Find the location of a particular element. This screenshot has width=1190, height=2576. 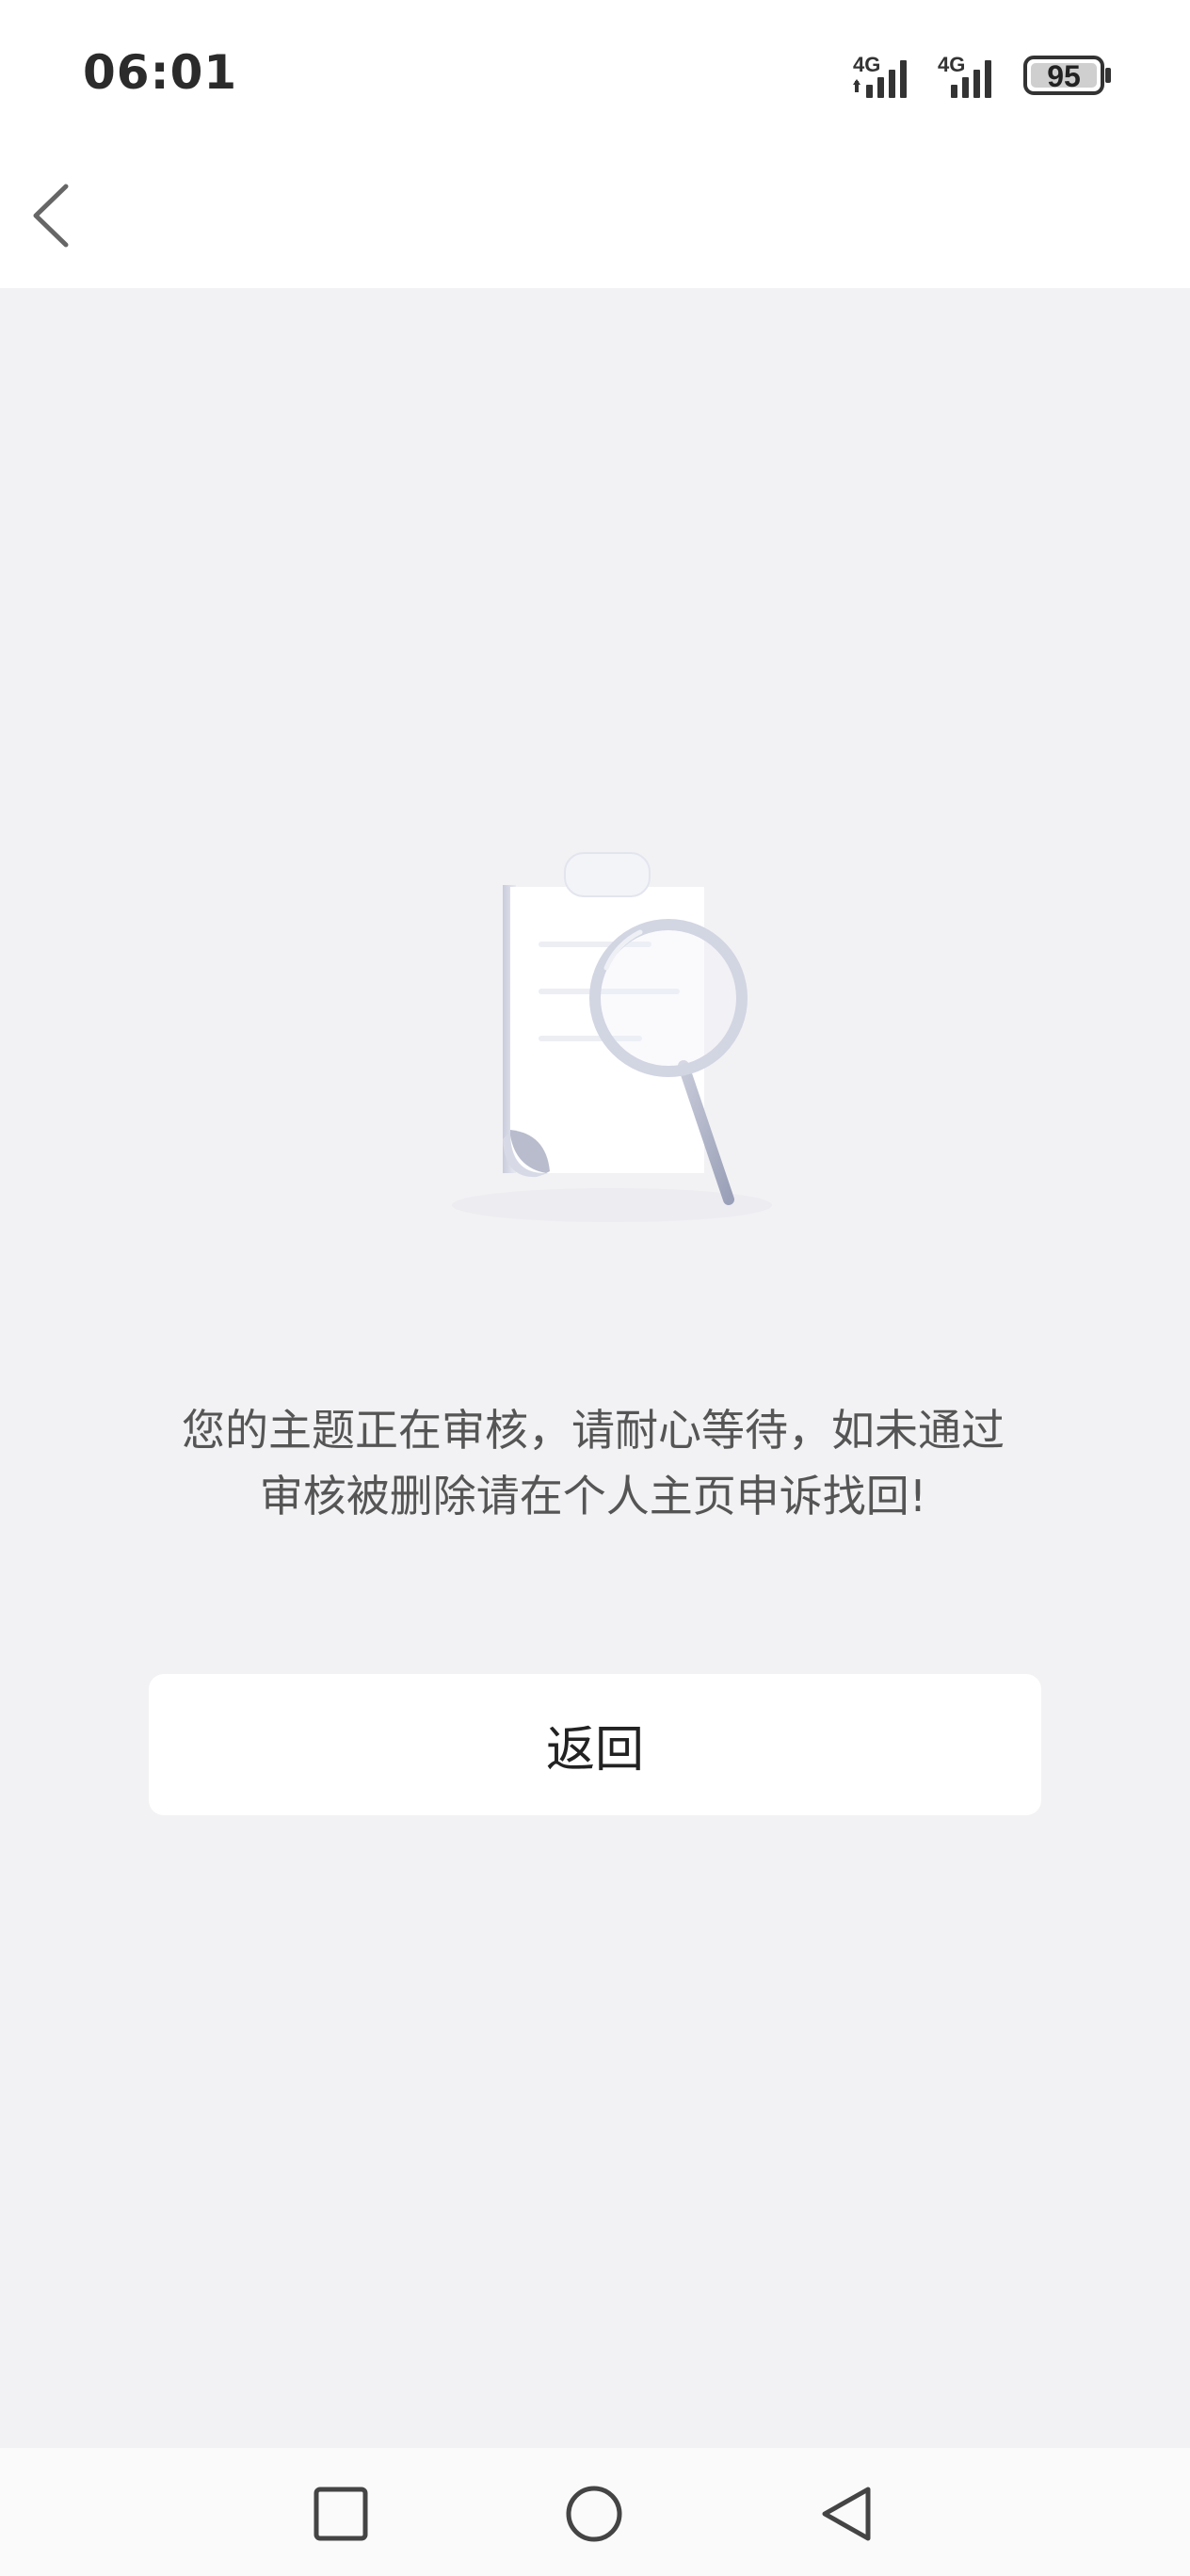

chevron-left-icon is located at coordinates (55, 215).